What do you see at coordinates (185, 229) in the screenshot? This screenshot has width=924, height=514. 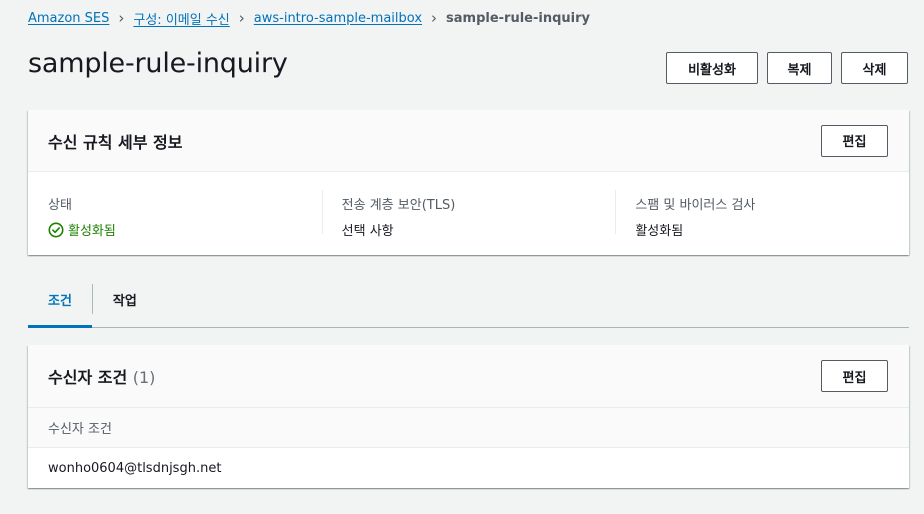 I see `status-value: 활성화됨` at bounding box center [185, 229].